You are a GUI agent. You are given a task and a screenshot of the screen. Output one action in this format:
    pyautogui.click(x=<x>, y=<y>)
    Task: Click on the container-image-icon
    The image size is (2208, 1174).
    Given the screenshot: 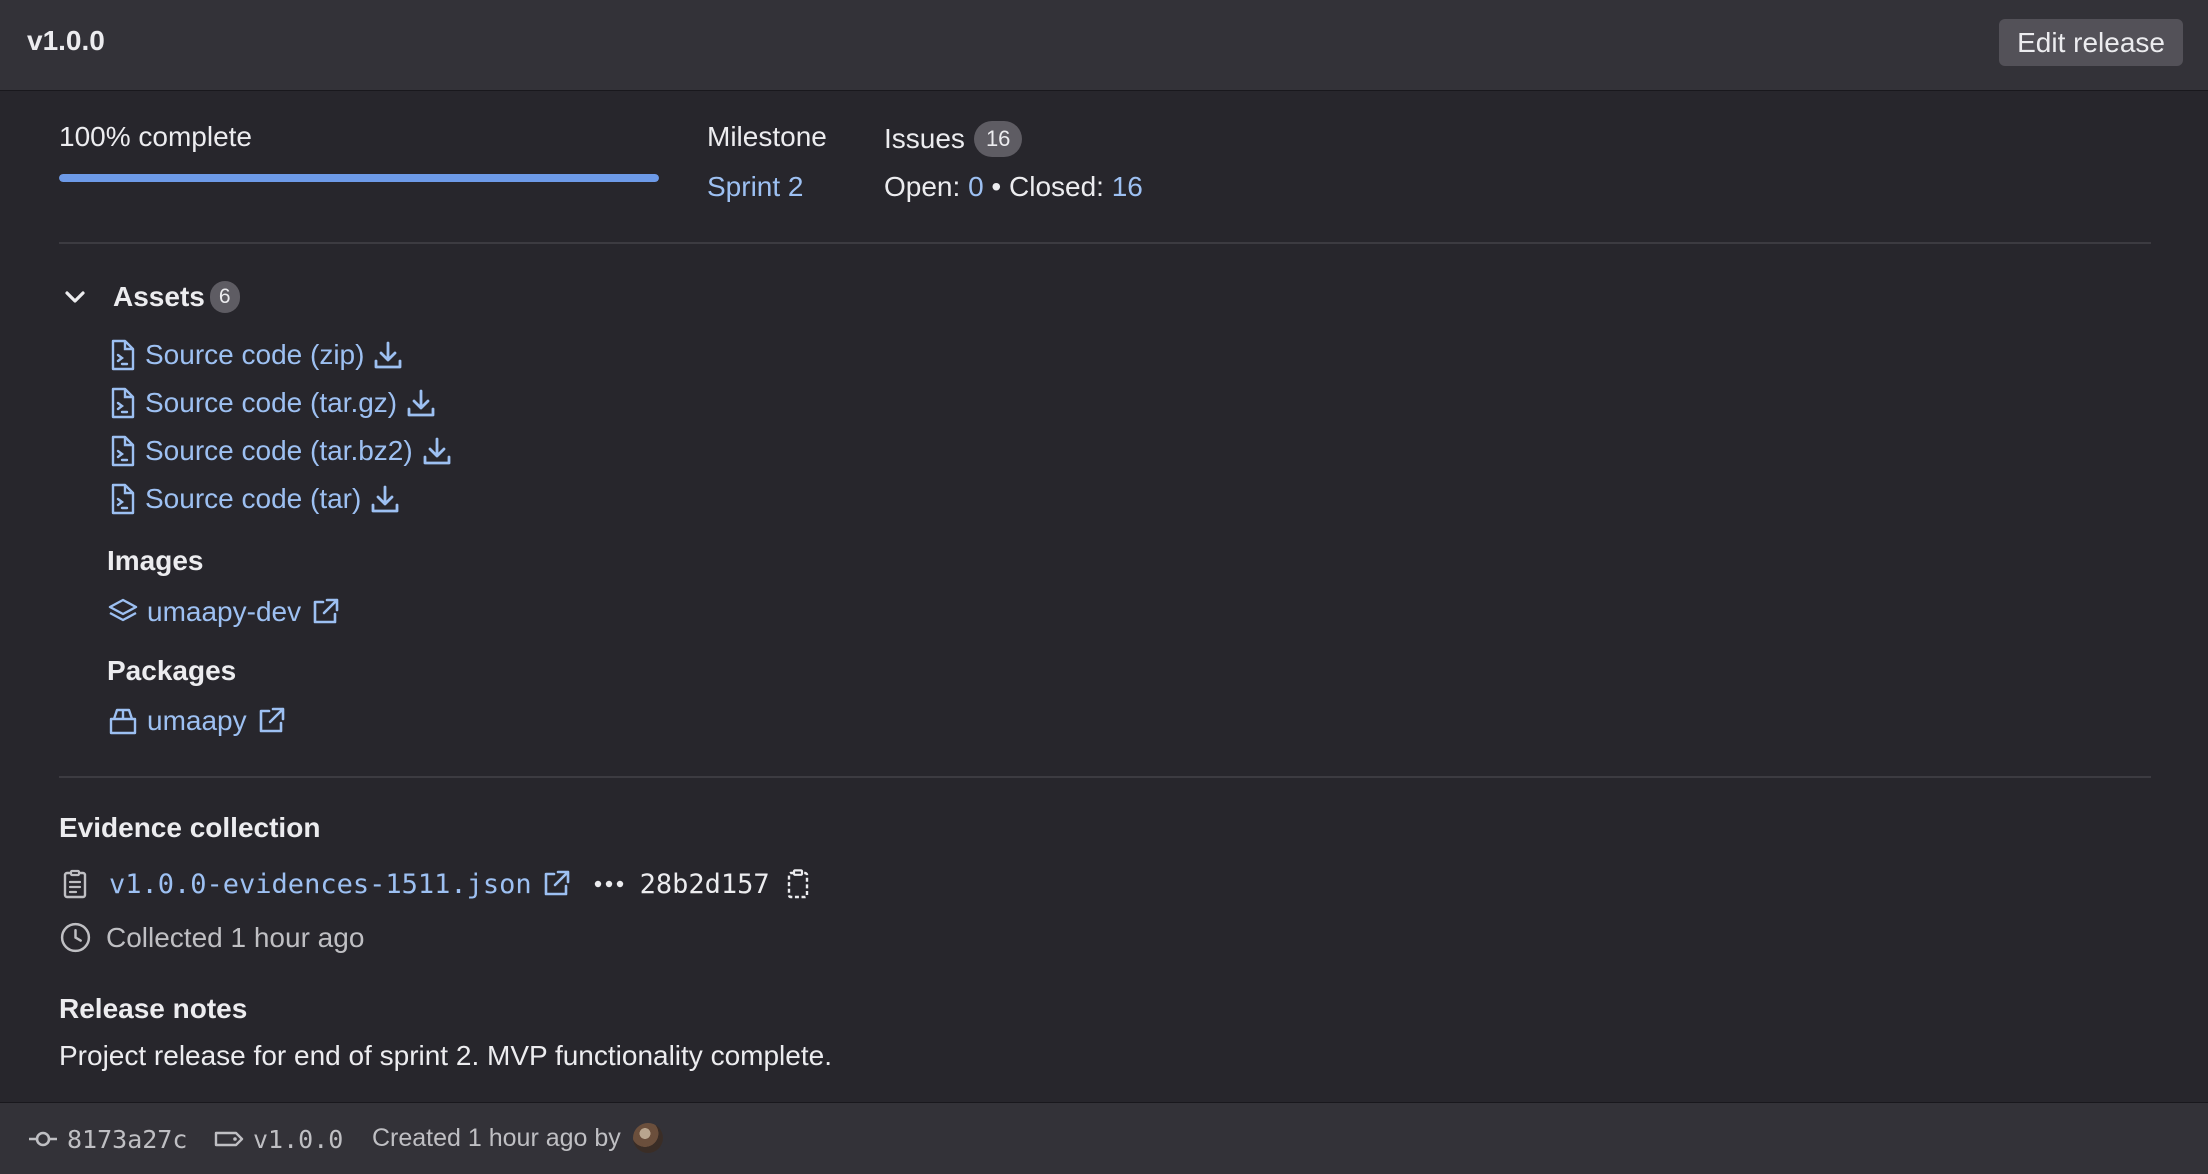 What is the action you would take?
    pyautogui.click(x=123, y=612)
    